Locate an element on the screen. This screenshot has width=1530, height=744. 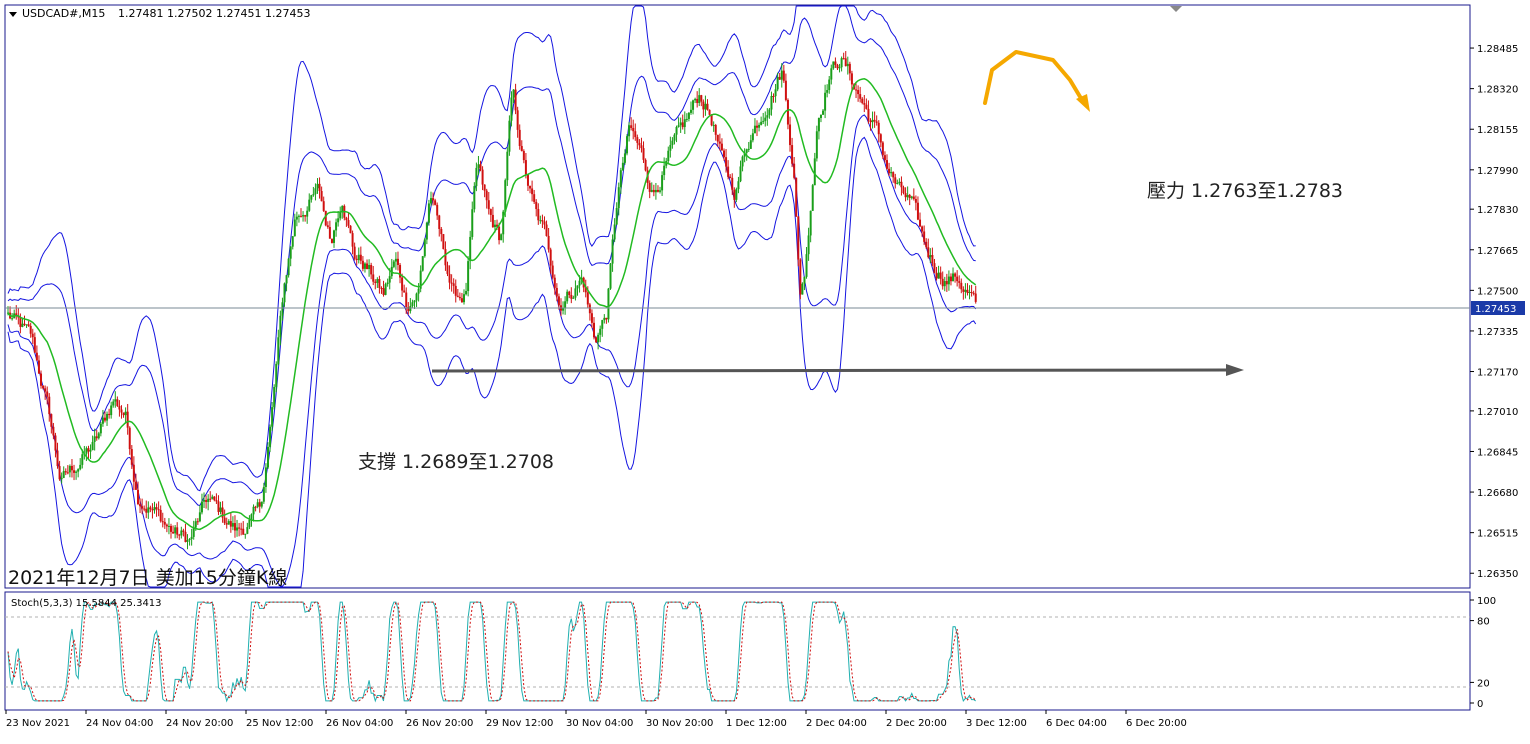
price-tick-label: 1.27170 is located at coordinates (1497, 373).